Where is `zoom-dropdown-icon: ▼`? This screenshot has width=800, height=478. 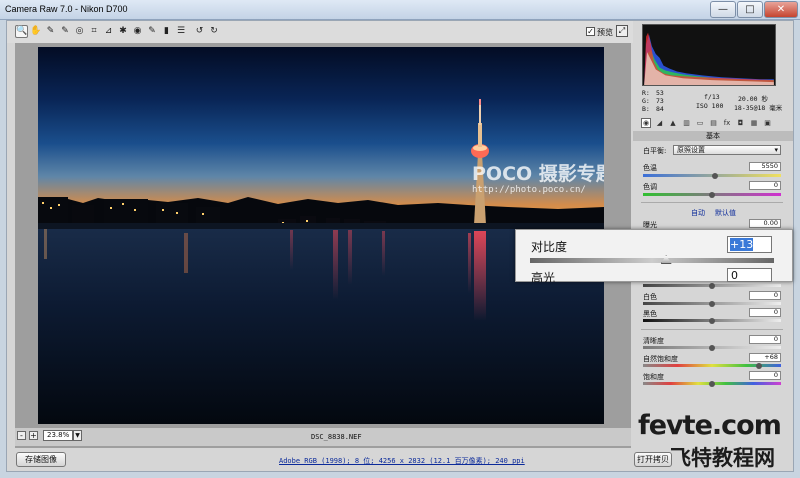 zoom-dropdown-icon: ▼ is located at coordinates (77, 435).